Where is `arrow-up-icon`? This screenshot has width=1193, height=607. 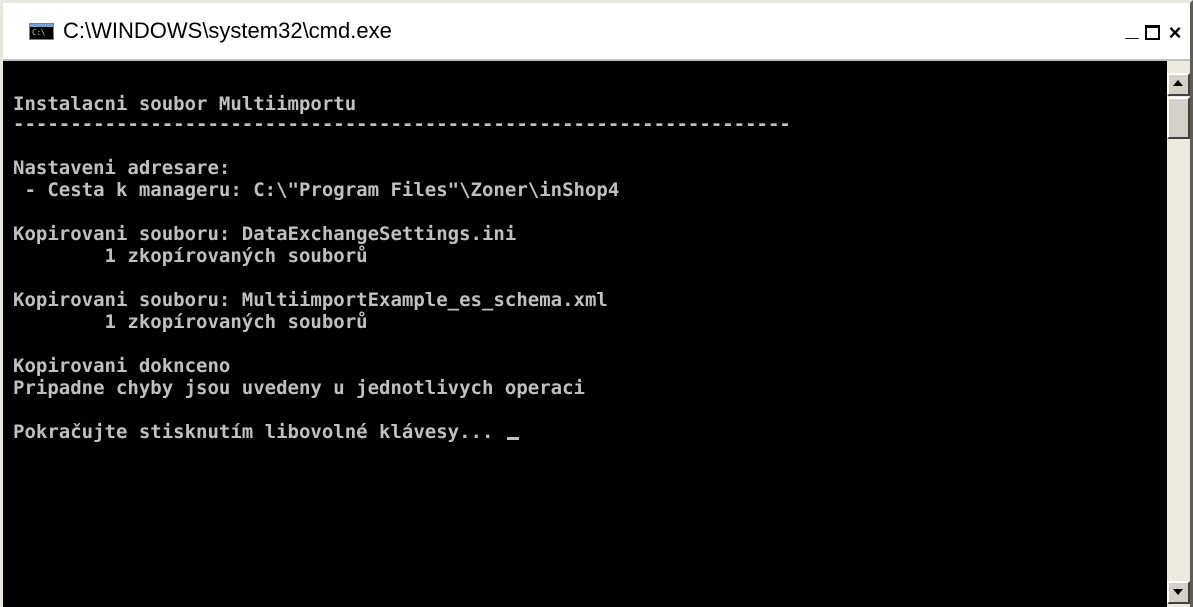 arrow-up-icon is located at coordinates (1178, 83).